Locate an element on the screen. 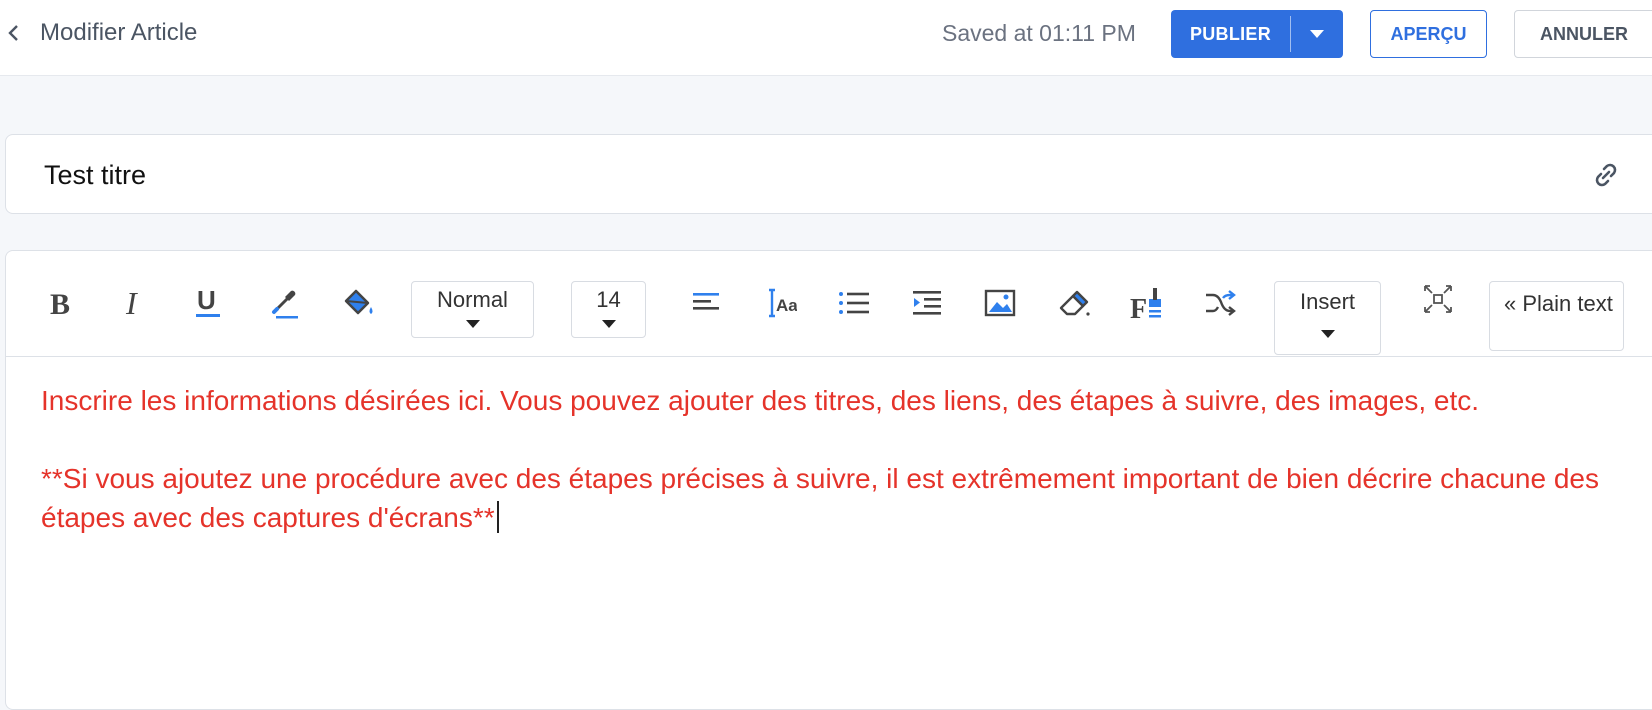 The height and width of the screenshot is (710, 1652). shuffle-button is located at coordinates (1220, 303).